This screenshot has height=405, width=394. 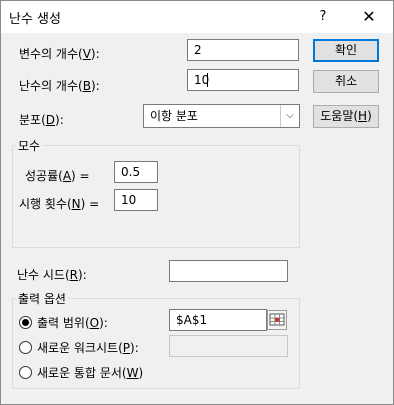 What do you see at coordinates (207, 80) in the screenshot?
I see `text-cursor` at bounding box center [207, 80].